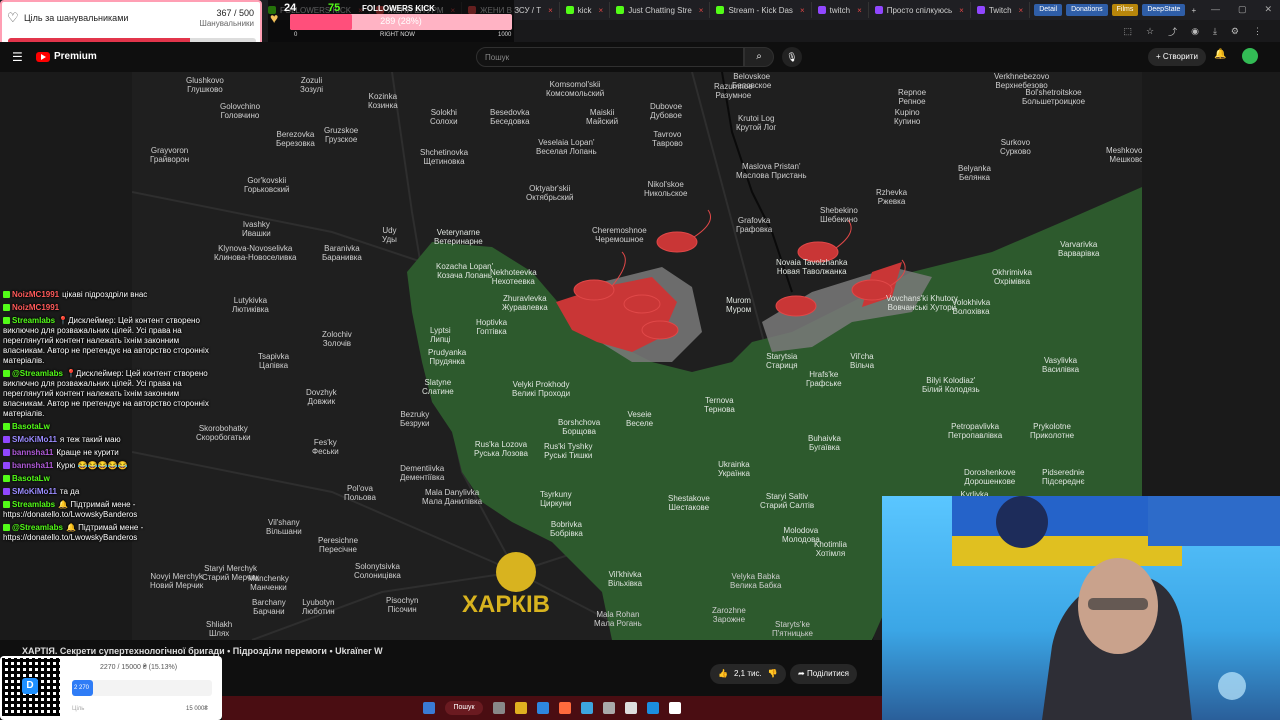 The height and width of the screenshot is (720, 1280). Describe the element at coordinates (971, 307) in the screenshot. I see `map-place-label: Volokhivka Волохівка` at that location.